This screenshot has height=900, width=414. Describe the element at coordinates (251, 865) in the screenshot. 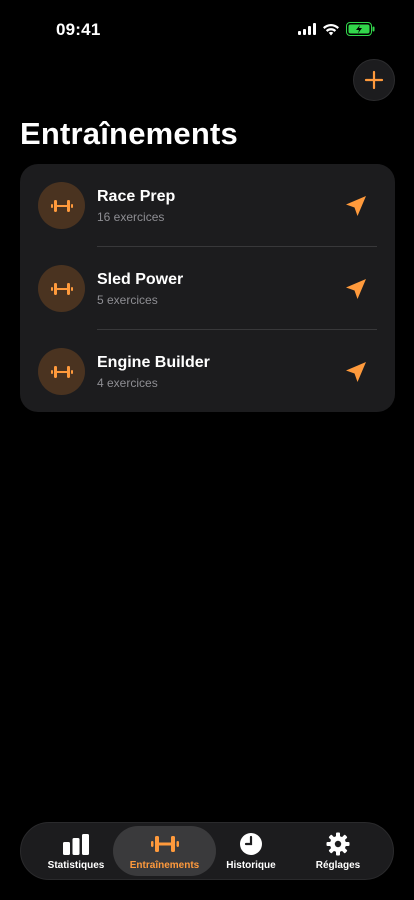

I see `tab-label: Historique` at that location.